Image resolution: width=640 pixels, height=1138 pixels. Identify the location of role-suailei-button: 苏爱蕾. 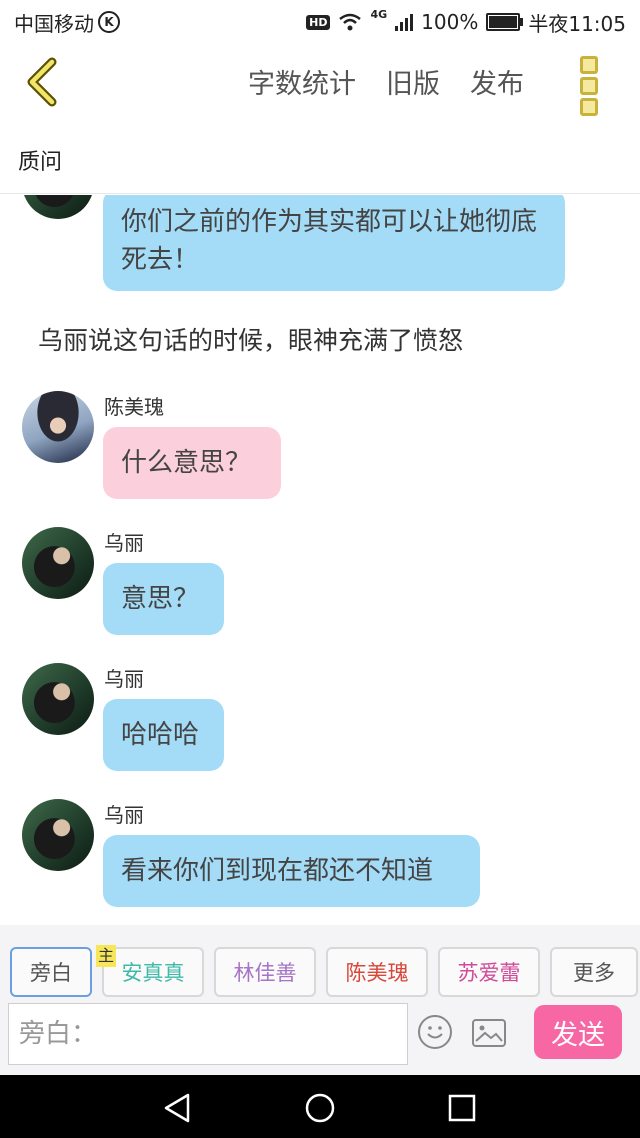
(489, 972).